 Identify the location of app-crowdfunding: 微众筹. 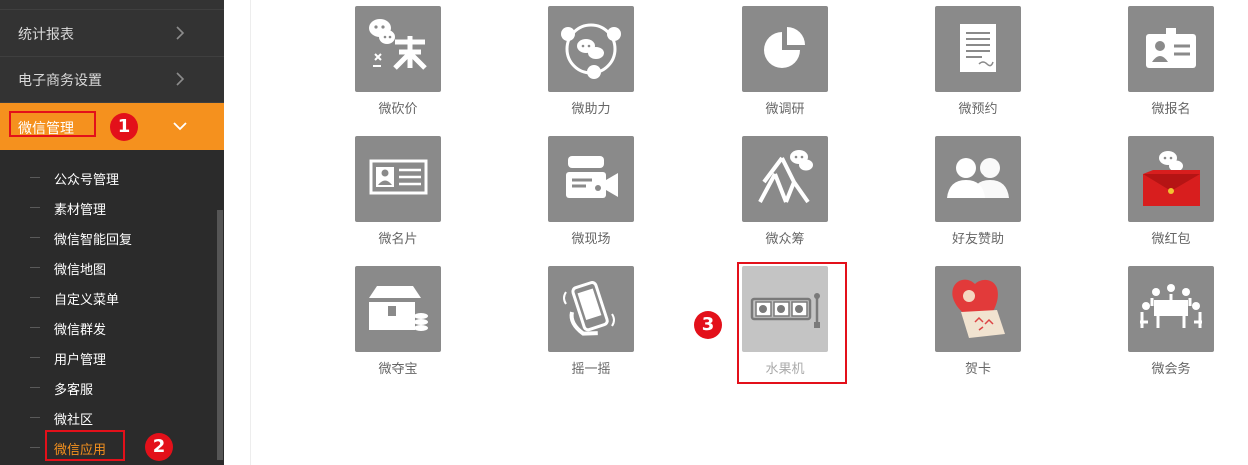
(785, 191).